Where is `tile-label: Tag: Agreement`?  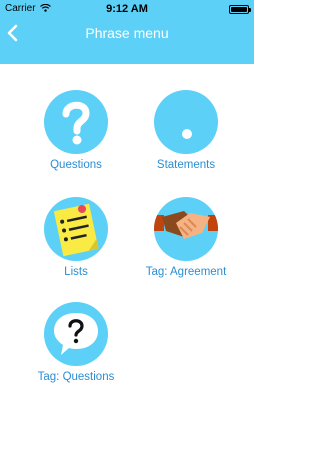
tile-label: Tag: Agreement is located at coordinates (186, 272).